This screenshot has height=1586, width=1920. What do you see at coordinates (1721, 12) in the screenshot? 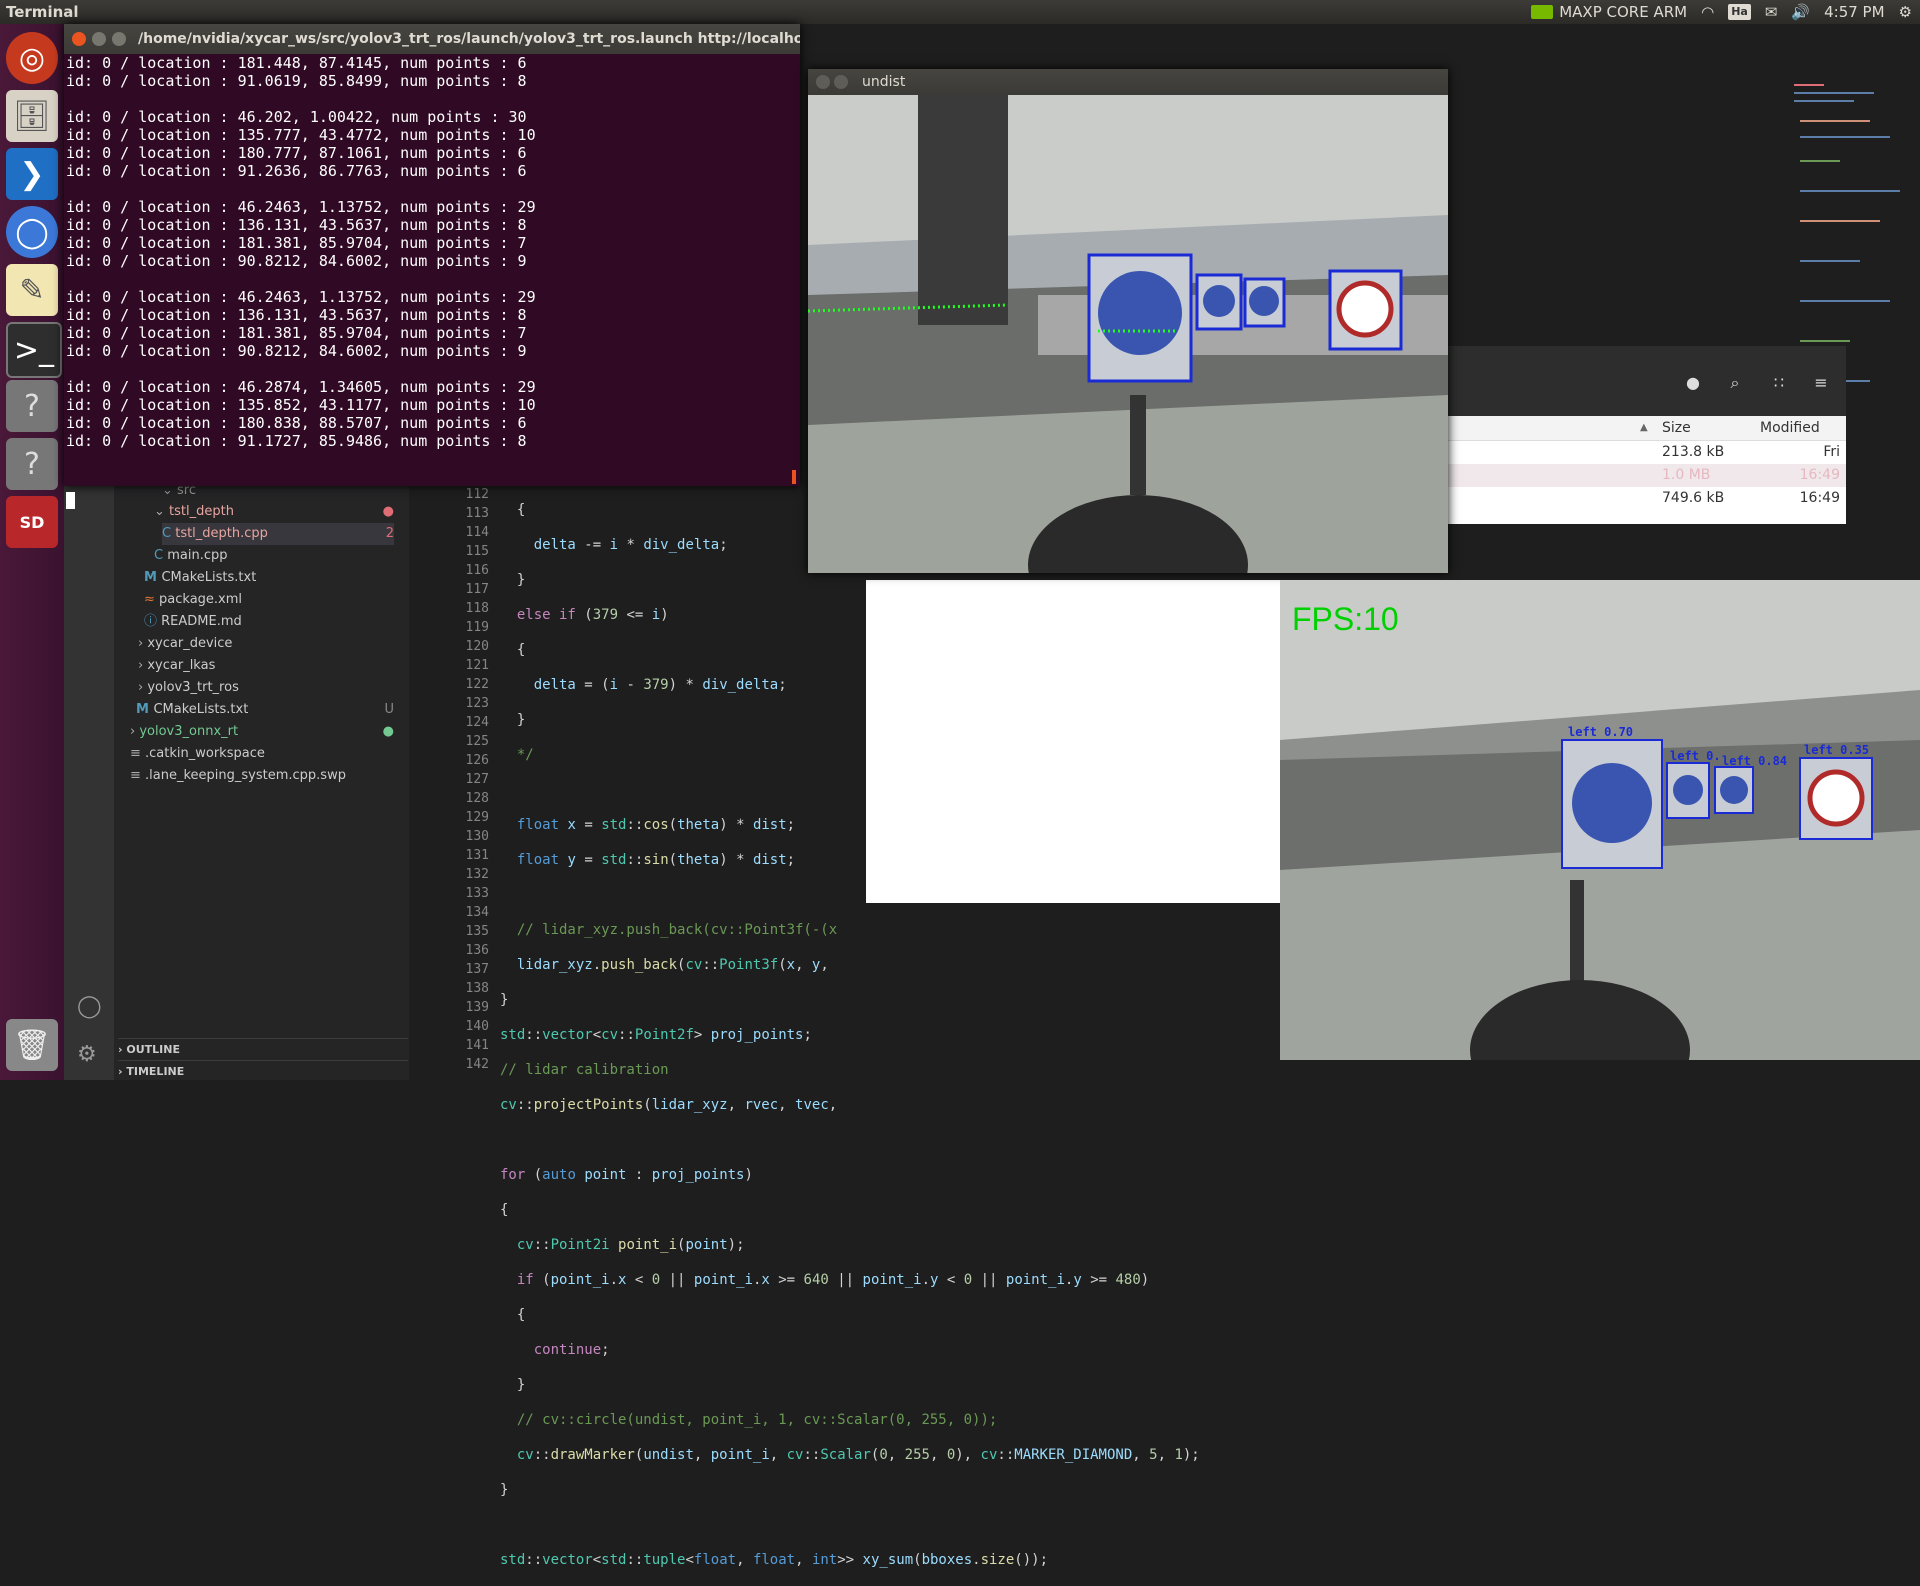
I see `system-tray: MAXP CORE ARM ◠ Ha ✉ 🔊 4:57 PM ⚙` at bounding box center [1721, 12].